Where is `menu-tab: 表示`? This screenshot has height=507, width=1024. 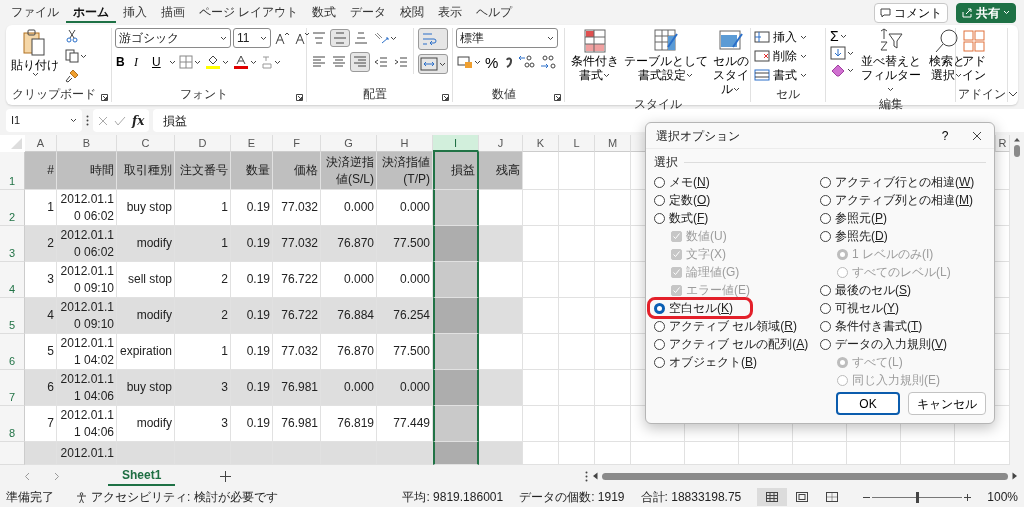
menu-tab: 表示 is located at coordinates (450, 12).